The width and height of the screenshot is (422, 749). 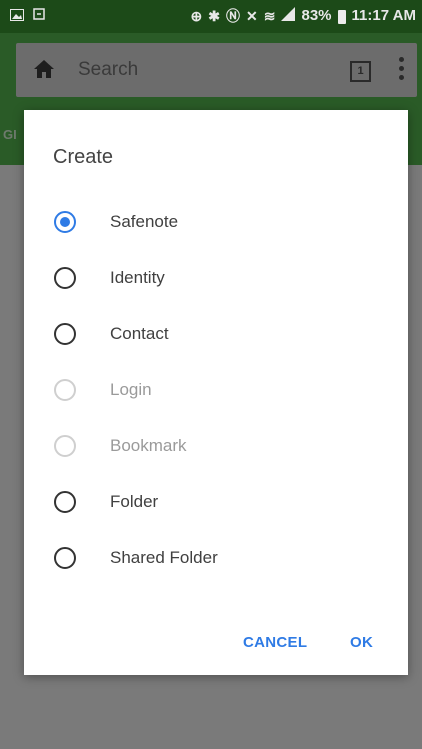 I want to click on battery-percent: 83%, so click(x=316, y=15).